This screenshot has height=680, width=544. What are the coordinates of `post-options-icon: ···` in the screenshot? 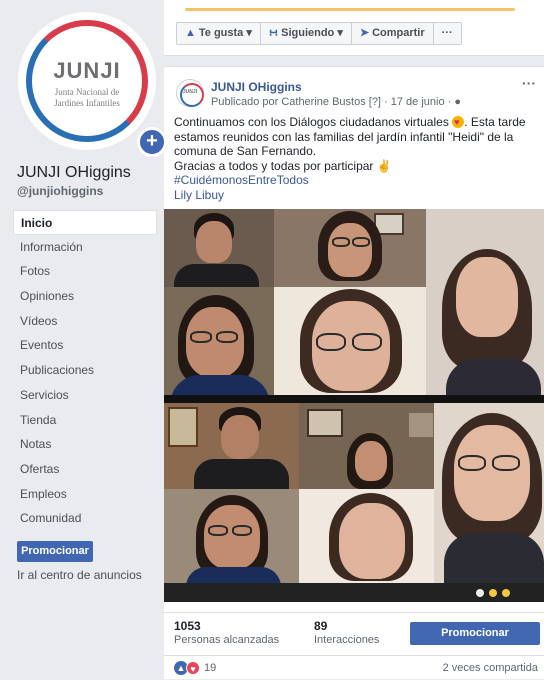 It's located at (529, 83).